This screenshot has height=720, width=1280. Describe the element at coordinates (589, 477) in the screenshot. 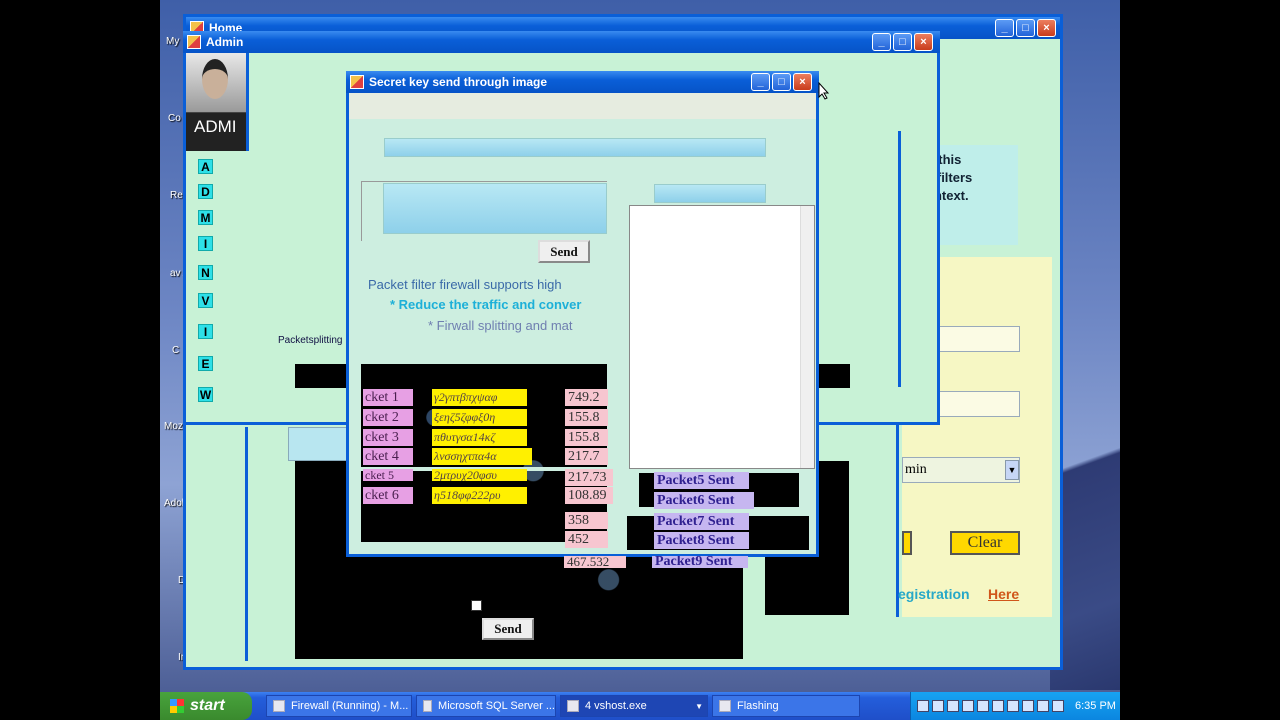

I see `packet-value: 217.73` at that location.